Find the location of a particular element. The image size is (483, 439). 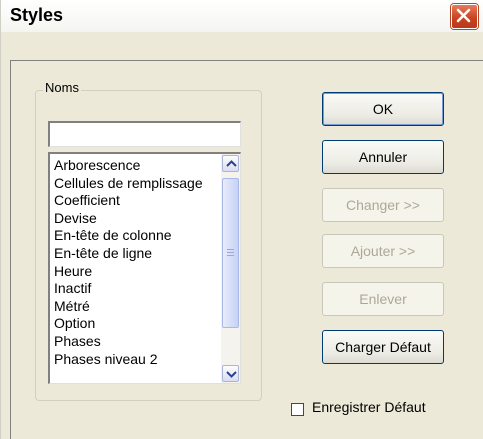

list-item: En-tête de colonne is located at coordinates (139, 236).